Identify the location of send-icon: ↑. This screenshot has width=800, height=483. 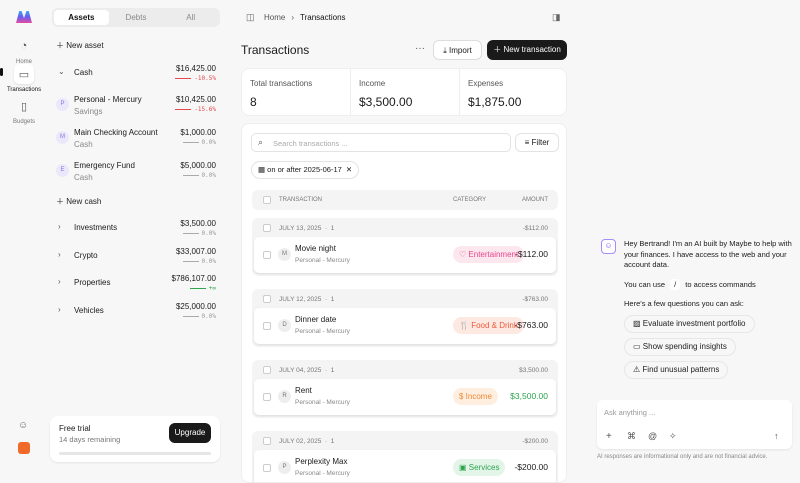
(776, 436).